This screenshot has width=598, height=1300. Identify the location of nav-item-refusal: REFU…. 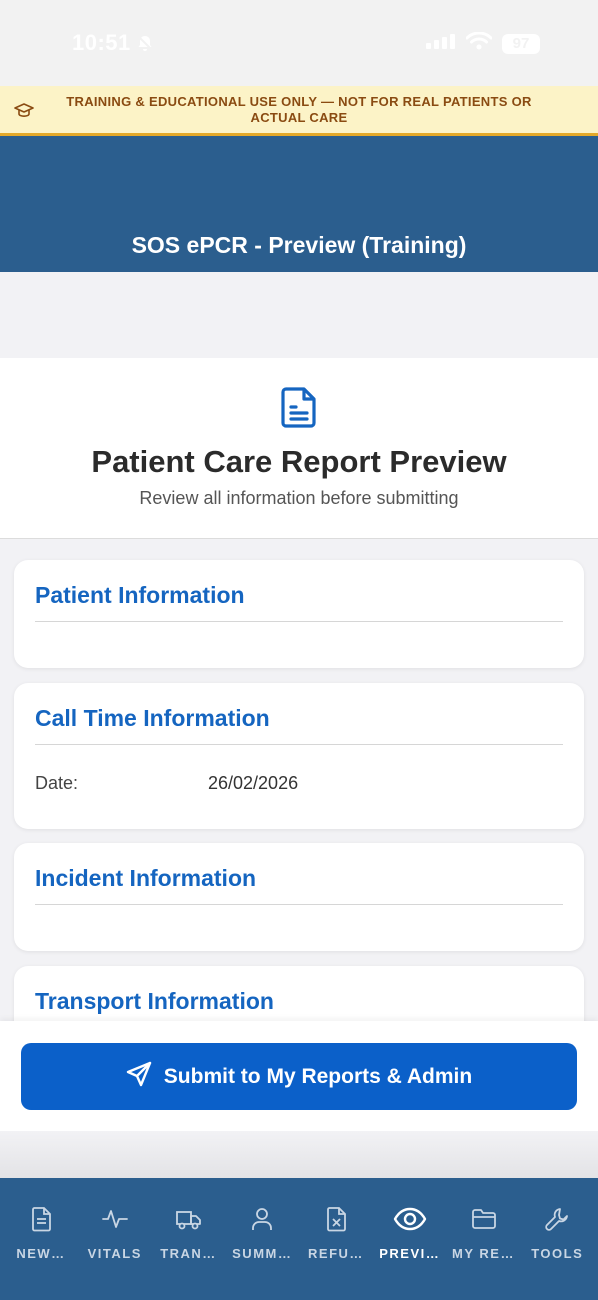
(336, 1239).